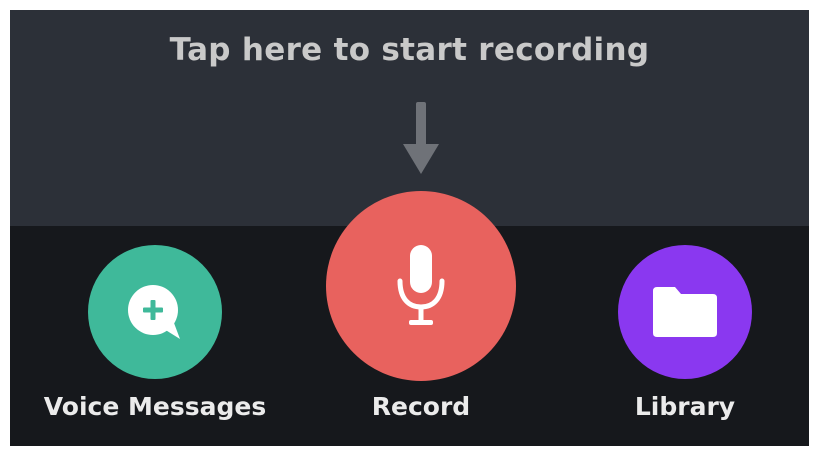 The height and width of the screenshot is (454, 819). I want to click on microphone-icon, so click(421, 285).